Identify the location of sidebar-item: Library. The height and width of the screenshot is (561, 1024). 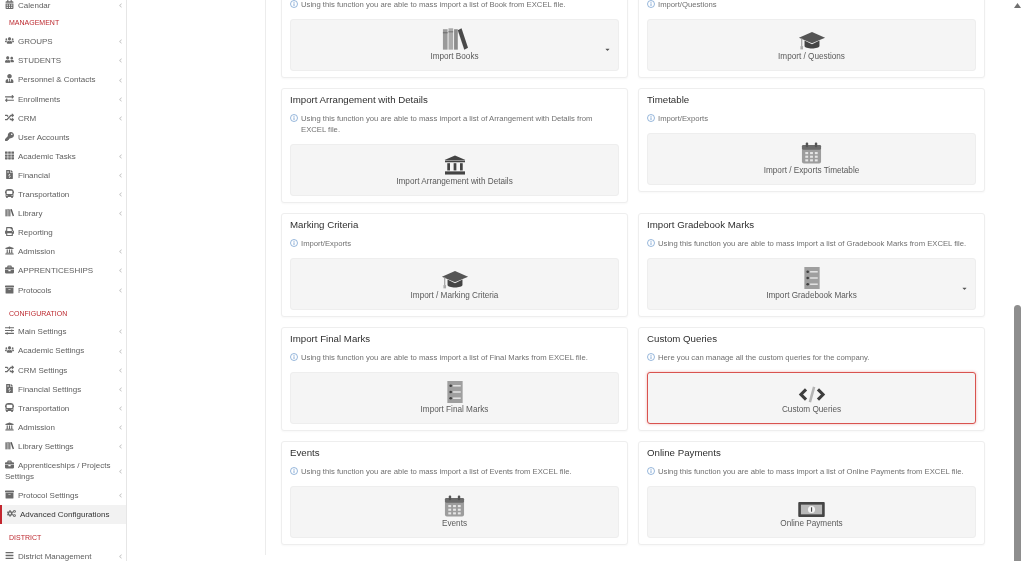
(63, 214).